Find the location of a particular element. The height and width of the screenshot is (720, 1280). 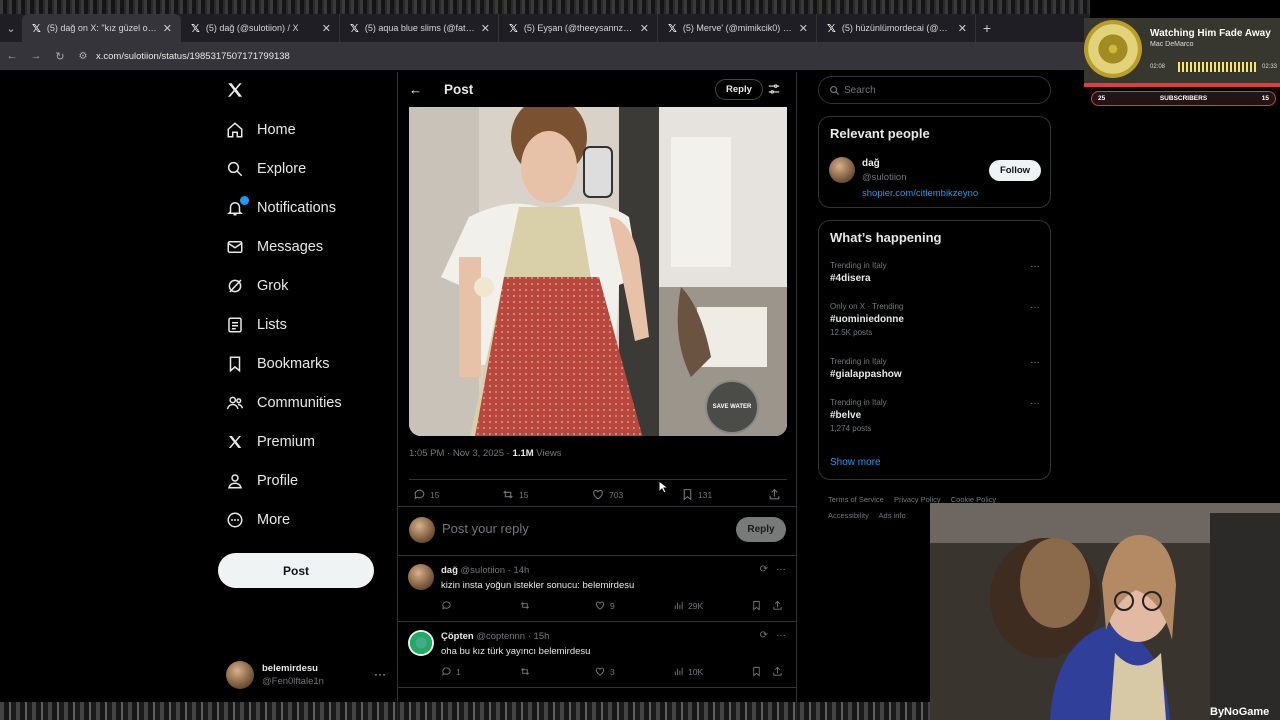

like-action: 3 is located at coordinates (604, 671).